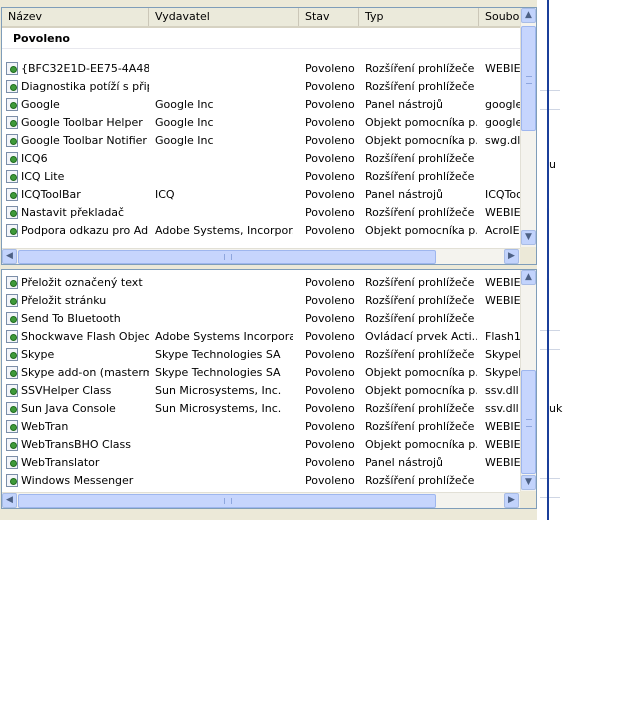 The image size is (639, 711). I want to click on addon-name: Nastavit překladač, so click(73, 212).